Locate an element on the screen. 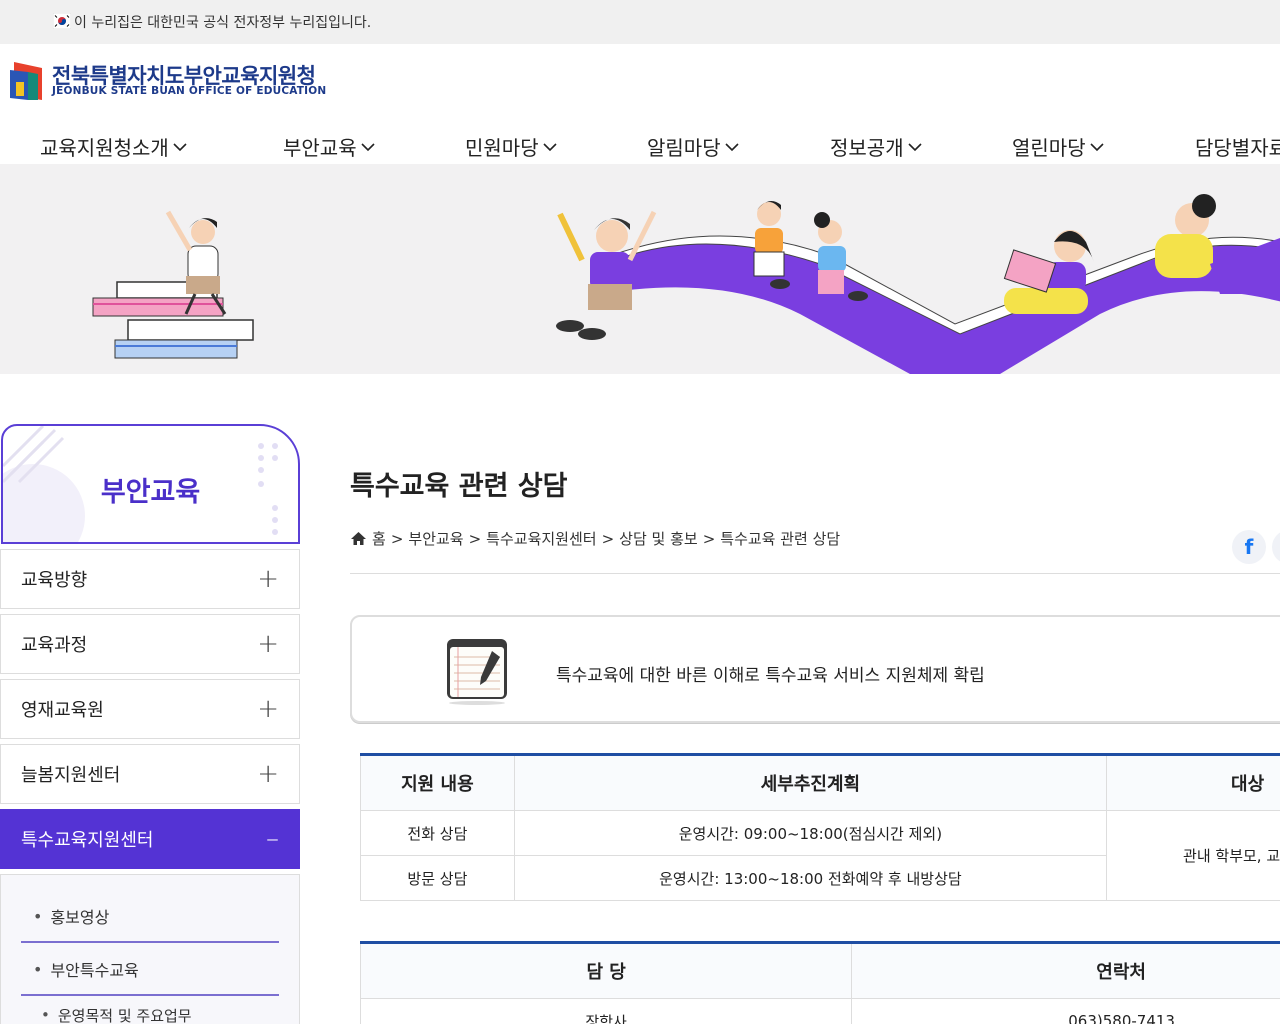 The height and width of the screenshot is (1024, 1280). sidebar-header: 부안교육 is located at coordinates (150, 484).